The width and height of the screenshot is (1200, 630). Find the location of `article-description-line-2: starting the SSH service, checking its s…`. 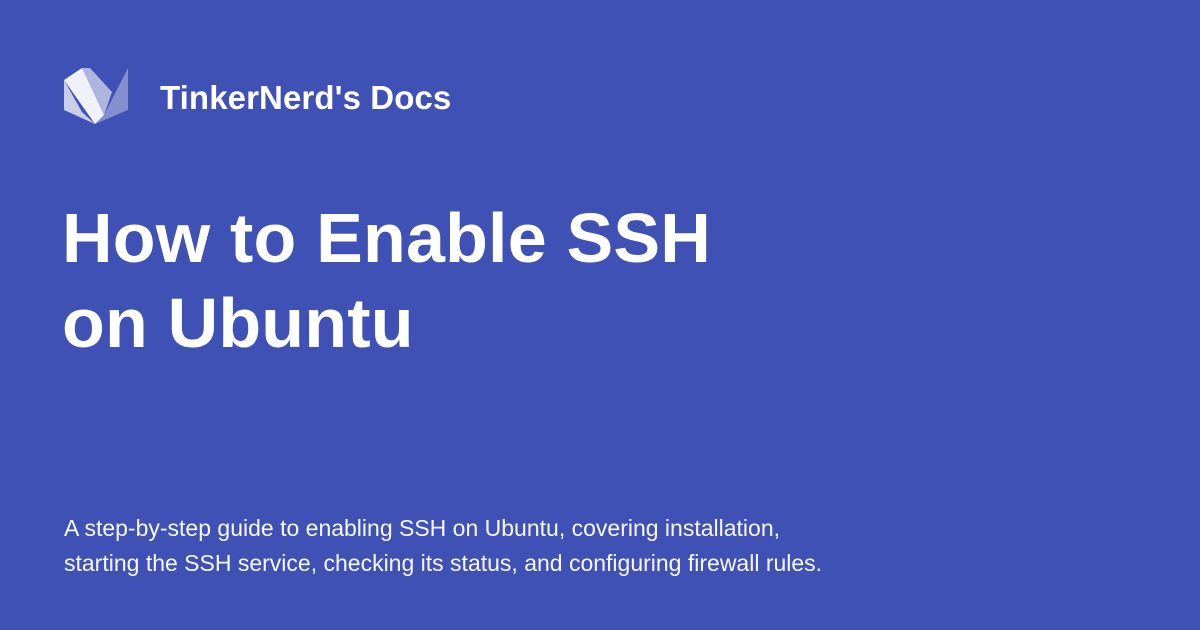

article-description-line-2: starting the SSH service, checking its s… is located at coordinates (443, 563).